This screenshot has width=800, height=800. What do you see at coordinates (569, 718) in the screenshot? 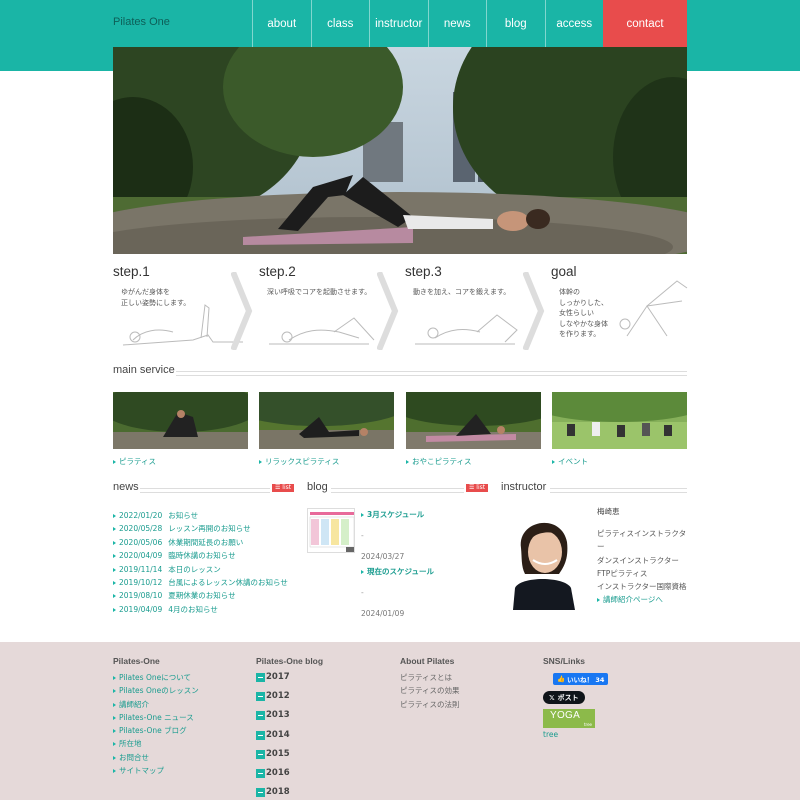
I see `yoga-tree-badge: YOGA tree` at bounding box center [569, 718].